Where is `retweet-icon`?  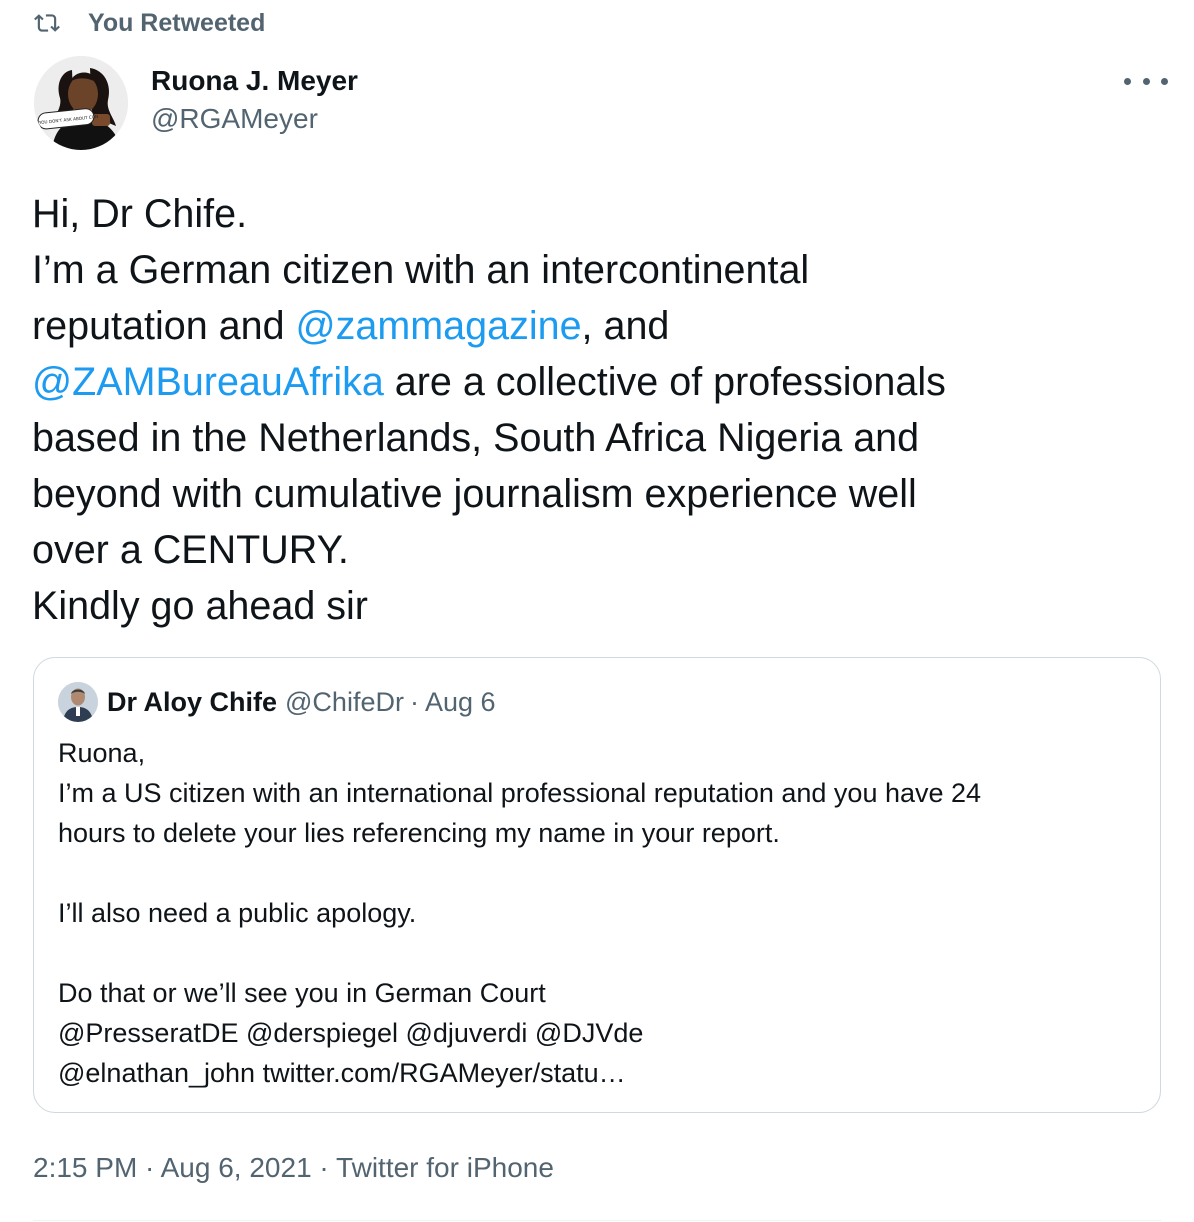
retweet-icon is located at coordinates (47, 23).